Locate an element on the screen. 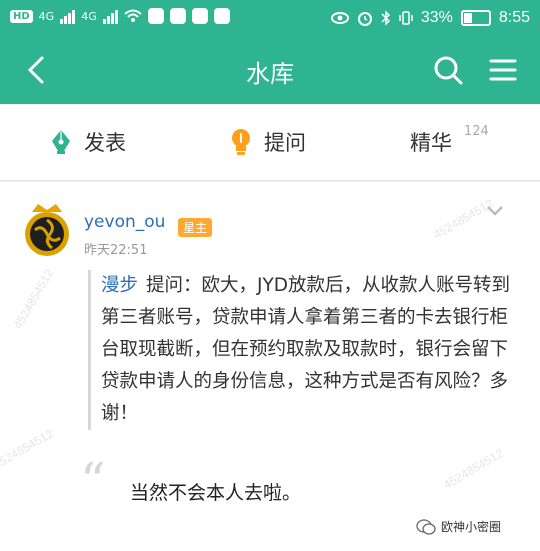 The image size is (540, 551). network-label-2: 4G is located at coordinates (89, 16).